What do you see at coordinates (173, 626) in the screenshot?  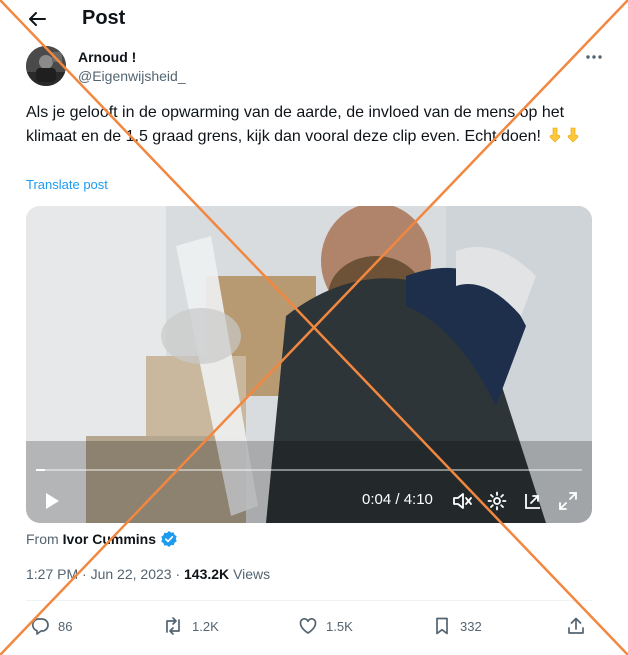 I see `repost-icon` at bounding box center [173, 626].